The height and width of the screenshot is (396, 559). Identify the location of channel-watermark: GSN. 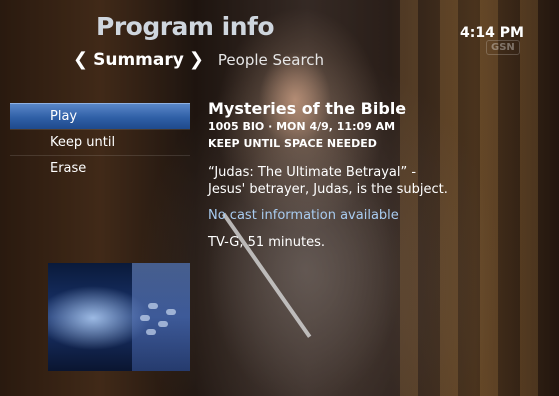
(503, 47).